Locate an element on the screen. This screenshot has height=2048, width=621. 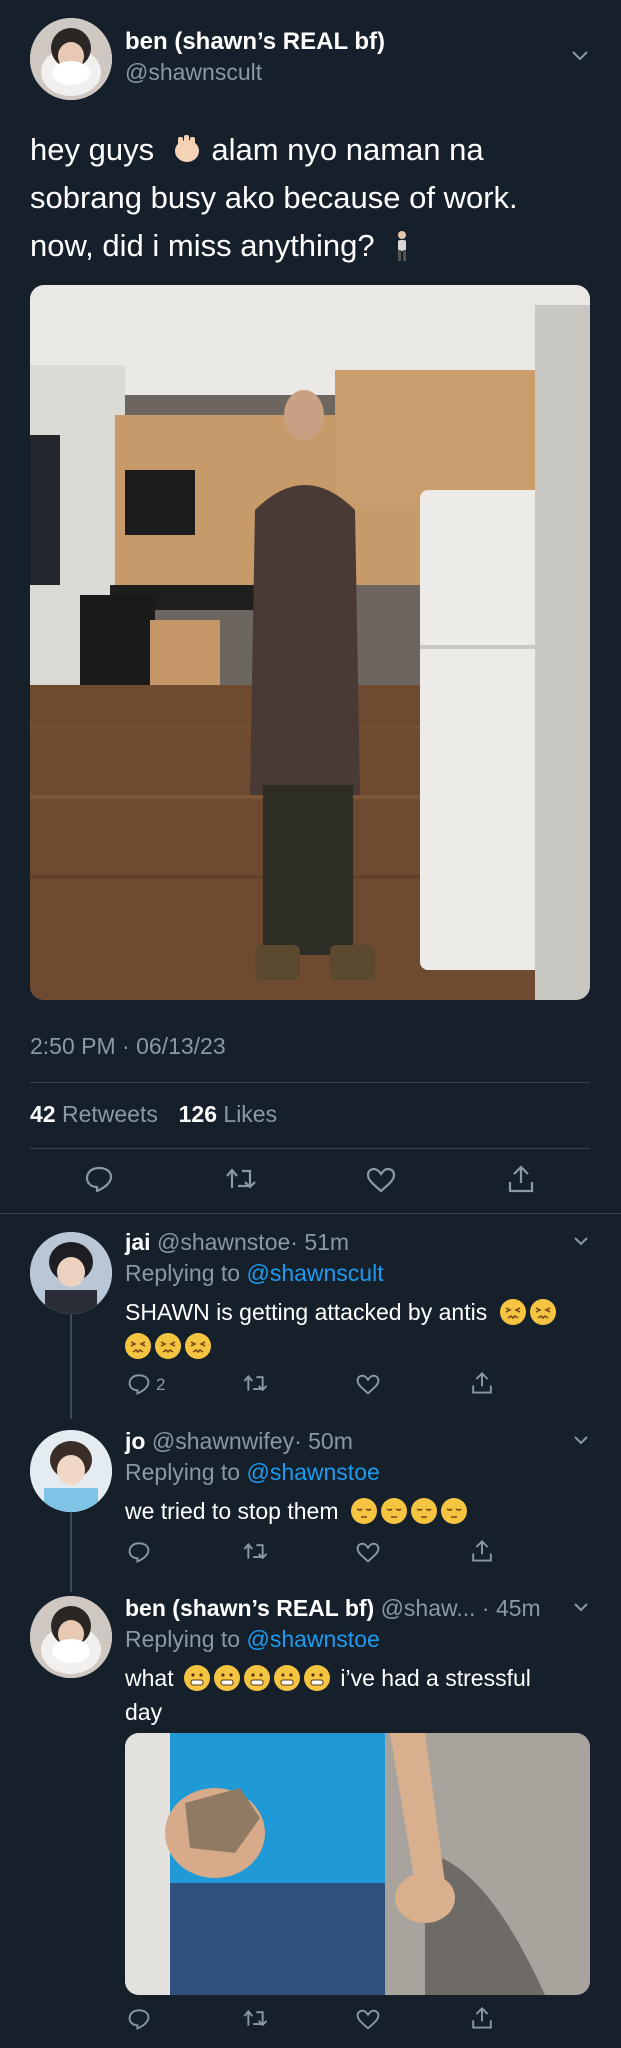
engagement-stats: 42 Retweets 126 Likes is located at coordinates (153, 1114).